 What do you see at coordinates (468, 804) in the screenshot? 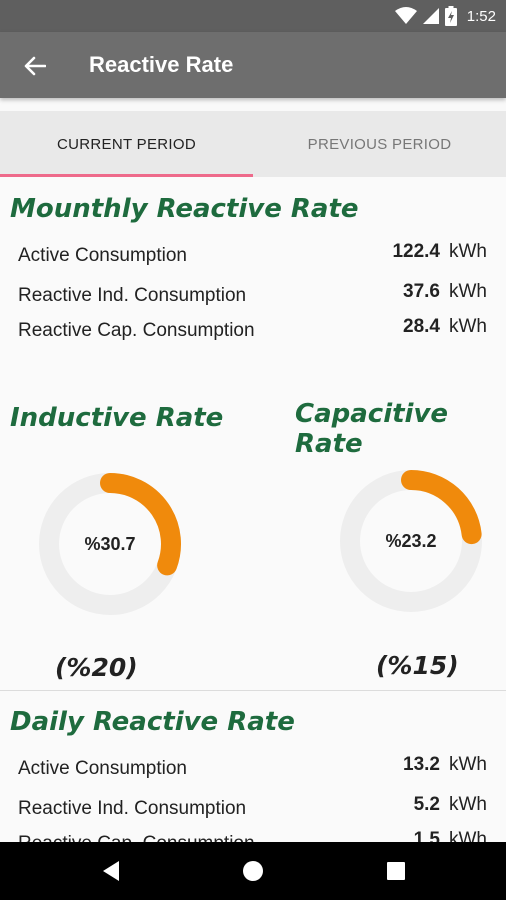
I see `daily-ind-unit: kWh` at bounding box center [468, 804].